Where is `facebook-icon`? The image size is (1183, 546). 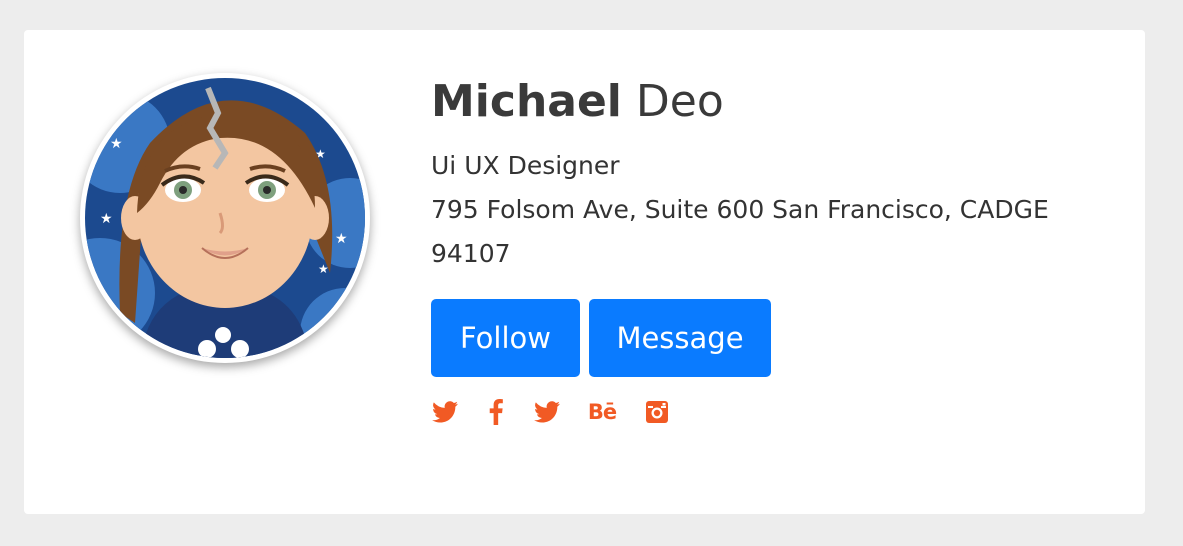
facebook-icon is located at coordinates (496, 412).